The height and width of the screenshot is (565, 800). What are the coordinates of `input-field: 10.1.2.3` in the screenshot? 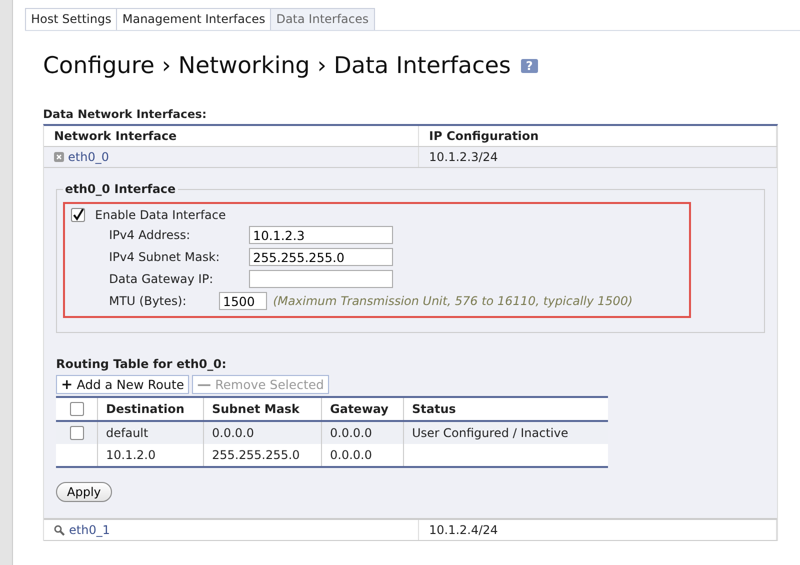 It's located at (321, 235).